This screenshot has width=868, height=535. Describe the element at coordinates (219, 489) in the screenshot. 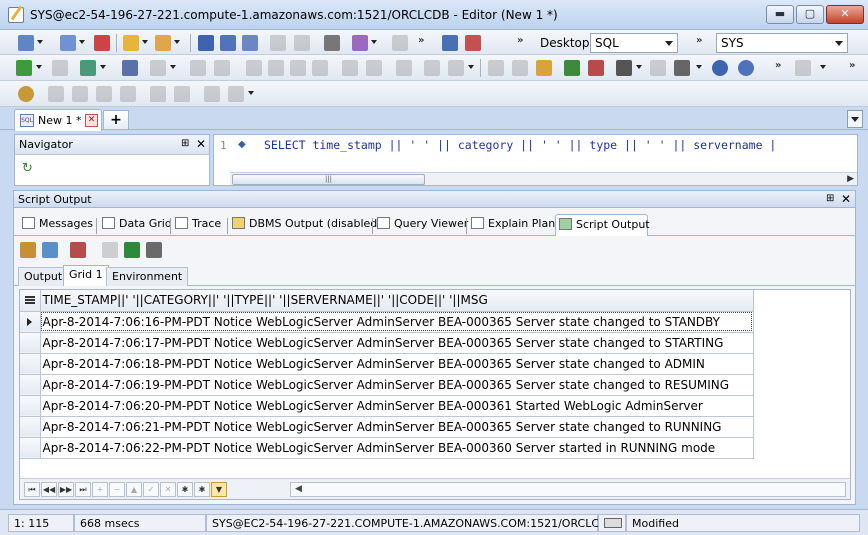

I see `filter-funnel-button: ▼` at that location.